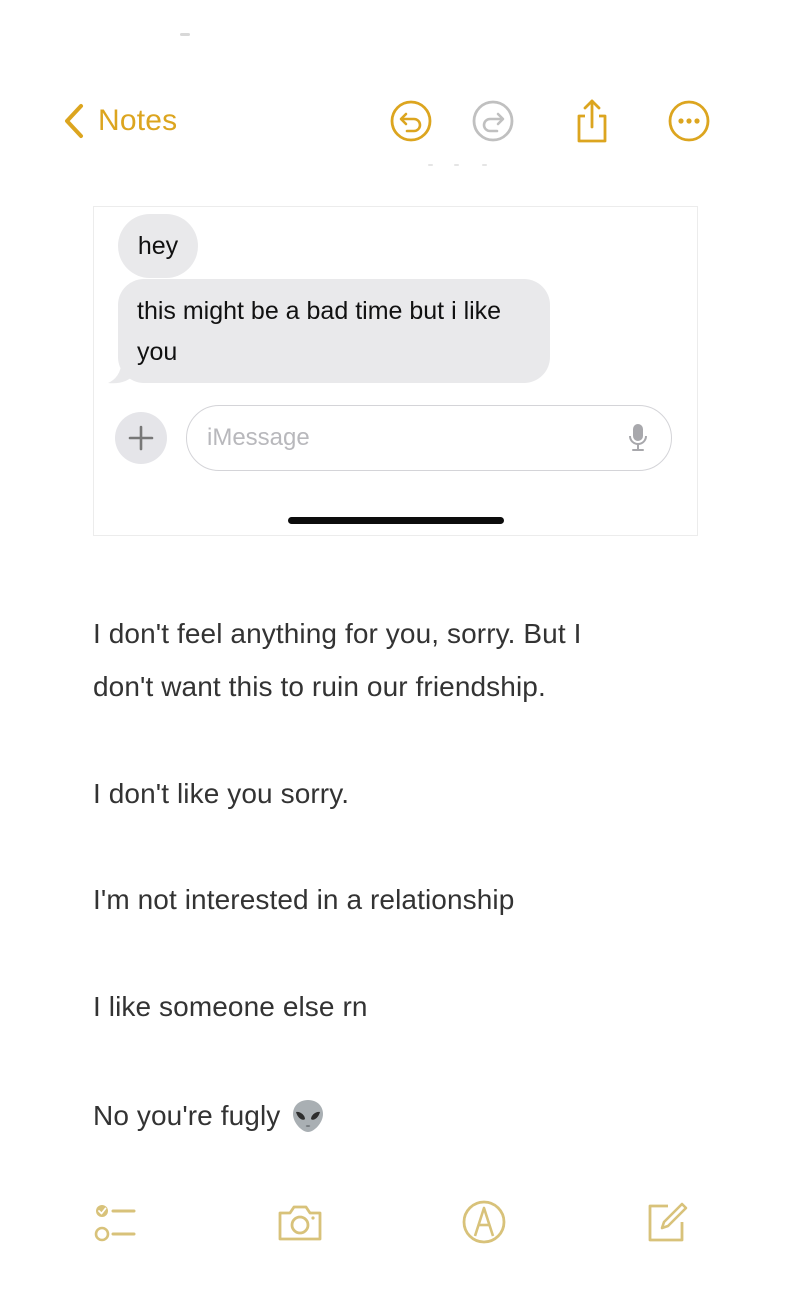  I want to click on imessage-input: iMessage, so click(429, 438).